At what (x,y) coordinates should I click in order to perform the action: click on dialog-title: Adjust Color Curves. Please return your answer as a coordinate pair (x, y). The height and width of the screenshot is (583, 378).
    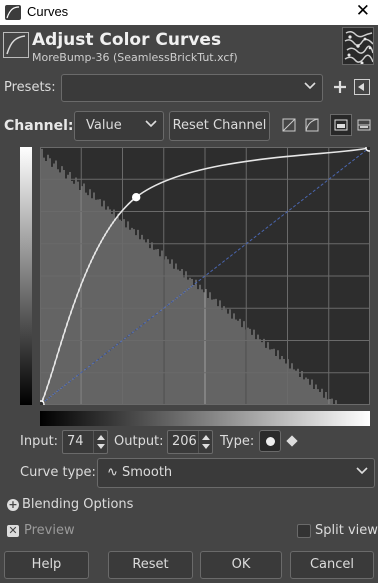
    Looking at the image, I should click on (127, 40).